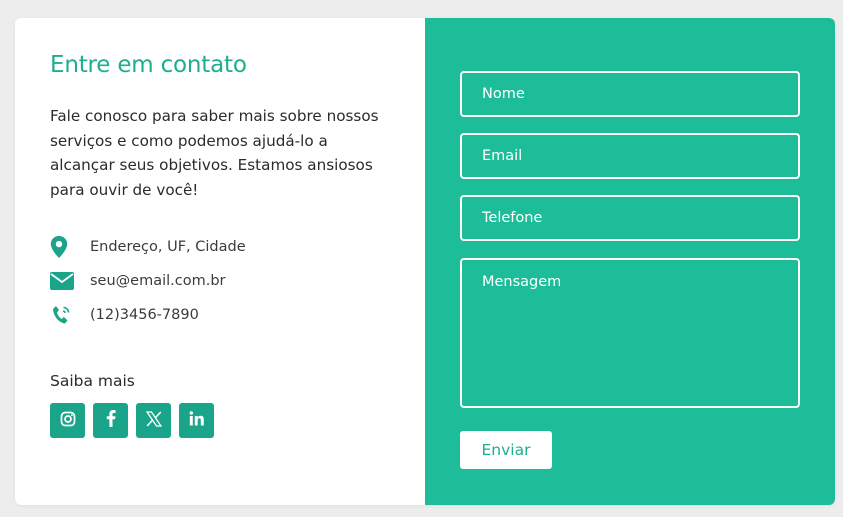 This screenshot has width=843, height=517. I want to click on x-icon, so click(153, 420).